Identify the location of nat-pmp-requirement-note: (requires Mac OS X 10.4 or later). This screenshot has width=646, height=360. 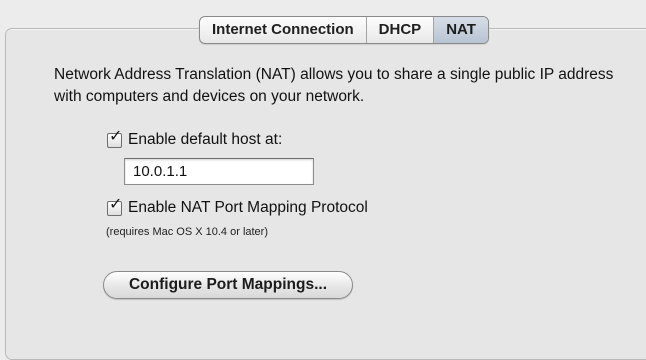
(187, 232).